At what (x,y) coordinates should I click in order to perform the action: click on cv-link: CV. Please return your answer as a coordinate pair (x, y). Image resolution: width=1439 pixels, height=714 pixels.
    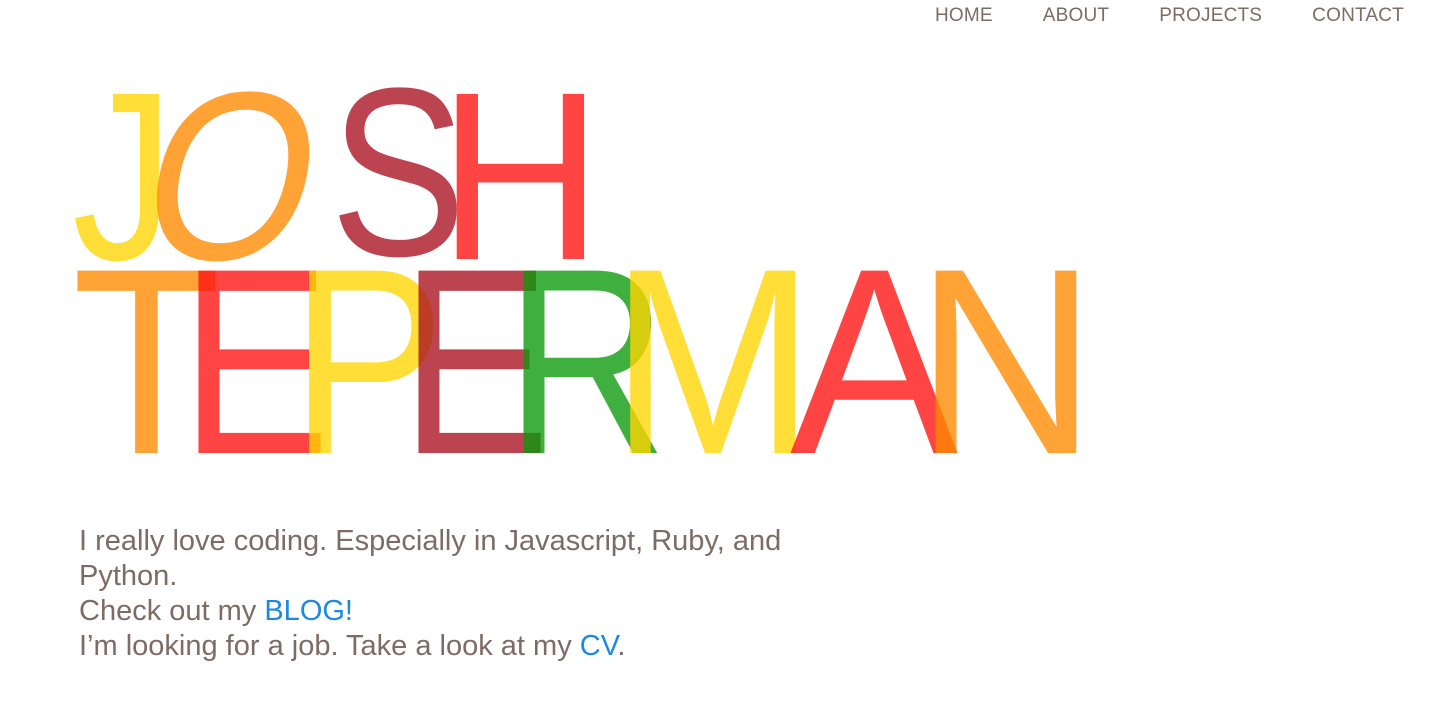
    Looking at the image, I should click on (599, 646).